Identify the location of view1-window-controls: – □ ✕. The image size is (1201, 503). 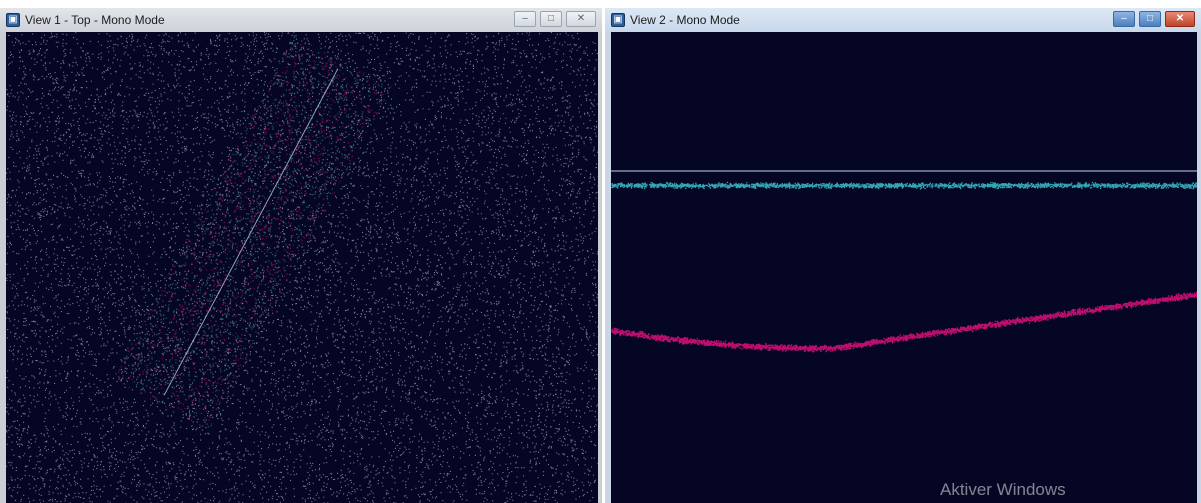
(555, 19).